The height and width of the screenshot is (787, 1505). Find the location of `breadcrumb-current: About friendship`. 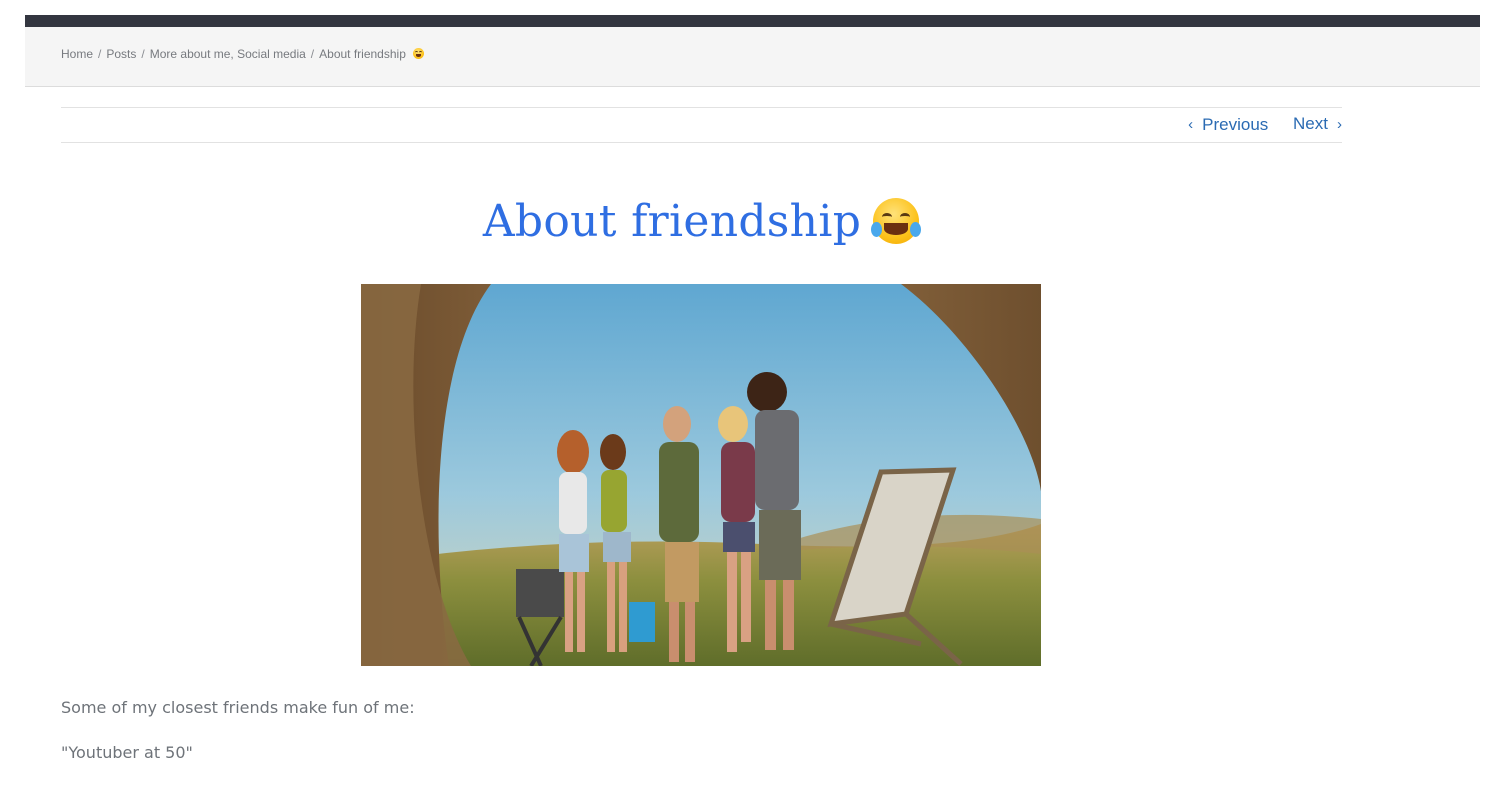

breadcrumb-current: About friendship is located at coordinates (362, 54).